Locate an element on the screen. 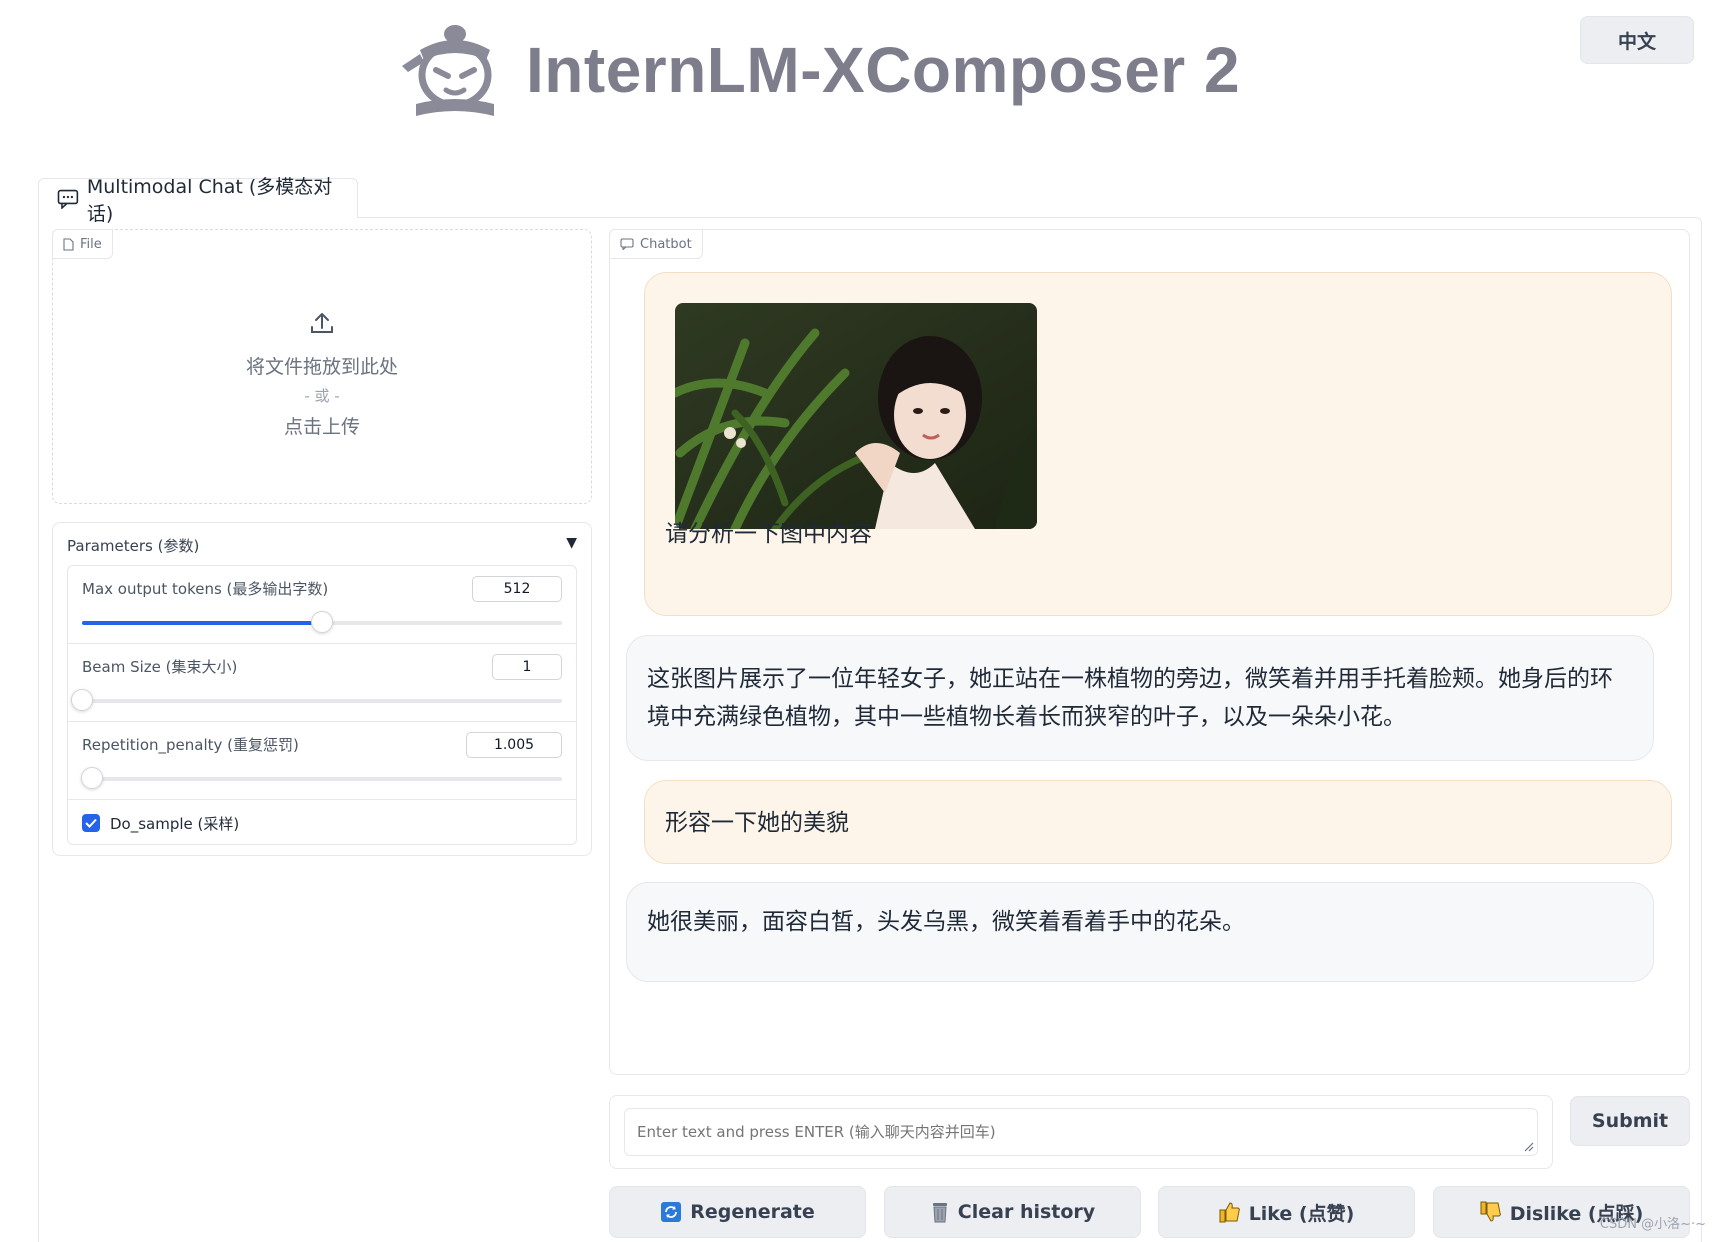 This screenshot has width=1714, height=1242. app-title: InternLM-XComposer 2 is located at coordinates (883, 70).